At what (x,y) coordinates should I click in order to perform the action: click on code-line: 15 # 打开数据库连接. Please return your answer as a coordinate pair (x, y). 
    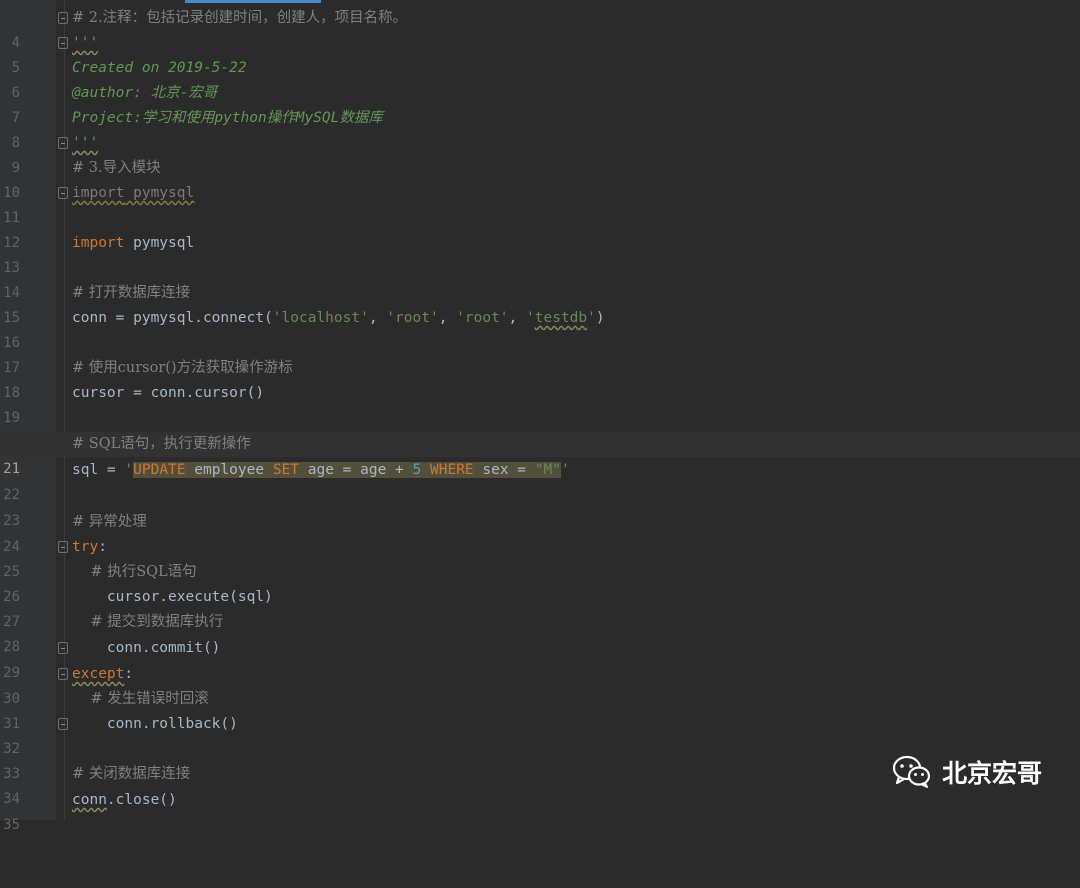
    Looking at the image, I should click on (540, 303).